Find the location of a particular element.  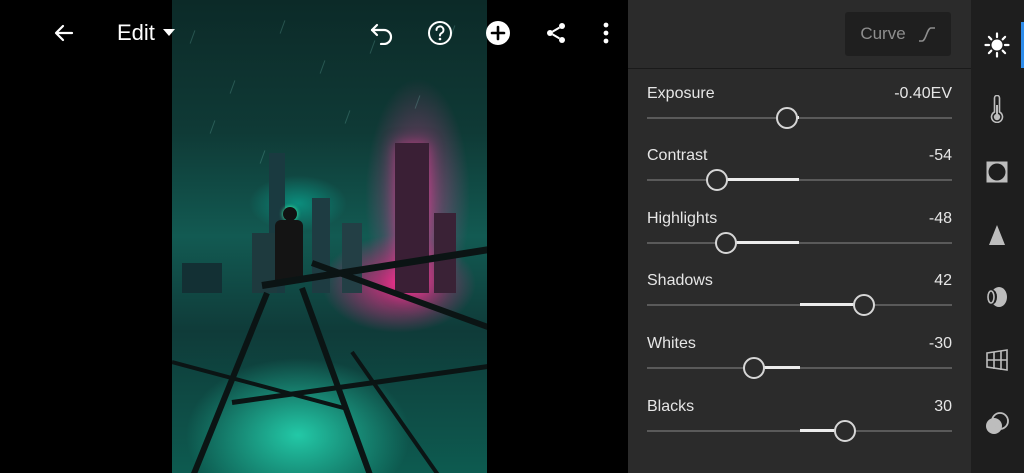

blend-icon is located at coordinates (997, 423).